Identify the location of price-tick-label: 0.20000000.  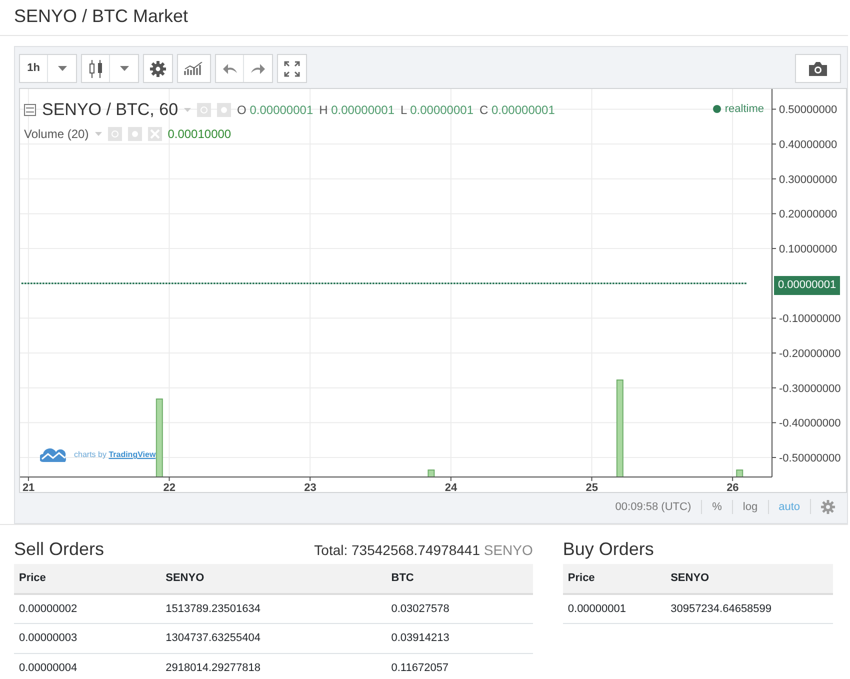
(808, 214).